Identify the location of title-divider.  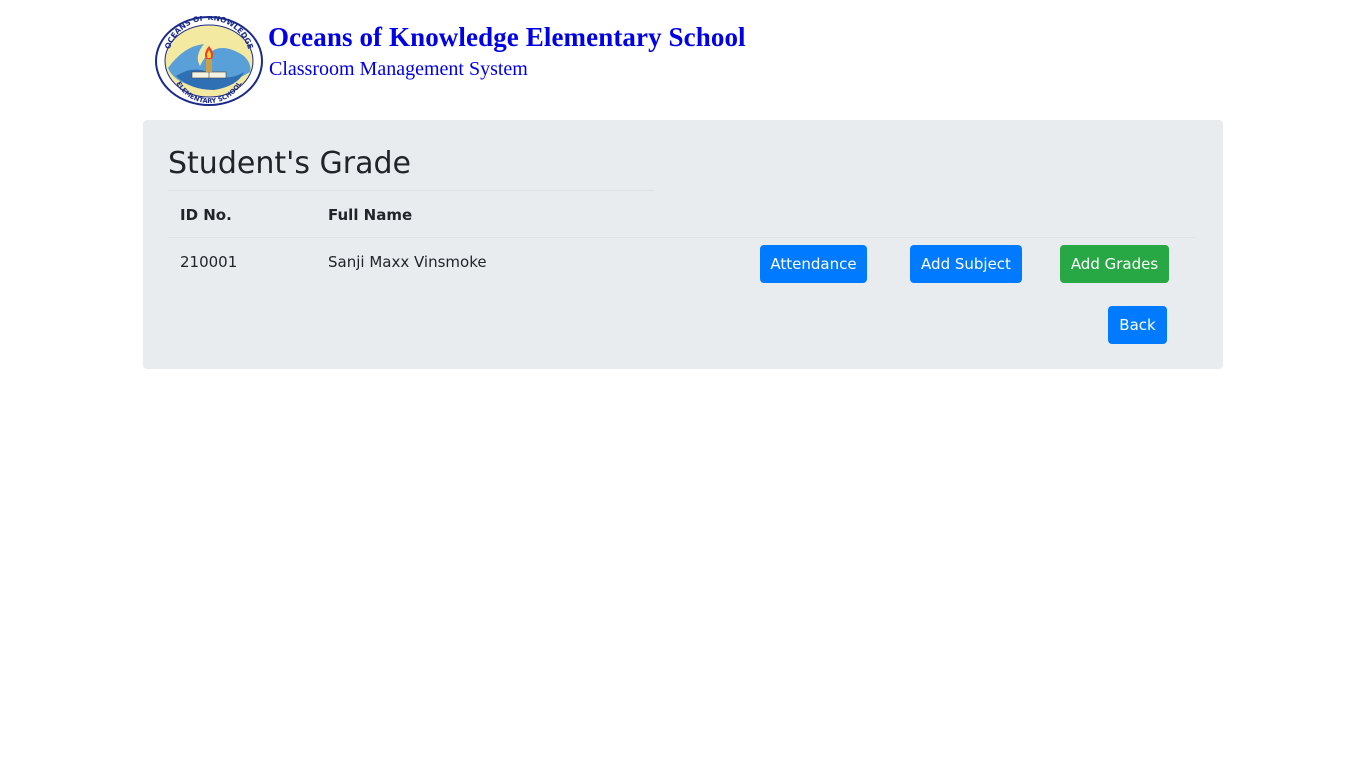
(411, 190).